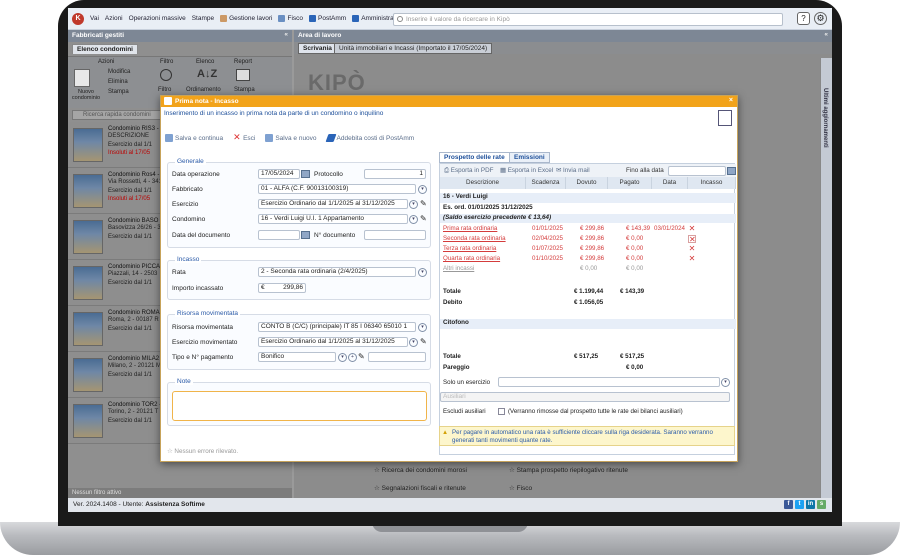 This screenshot has height=555, width=900. I want to click on exit-button: ✕ Esci, so click(244, 137).